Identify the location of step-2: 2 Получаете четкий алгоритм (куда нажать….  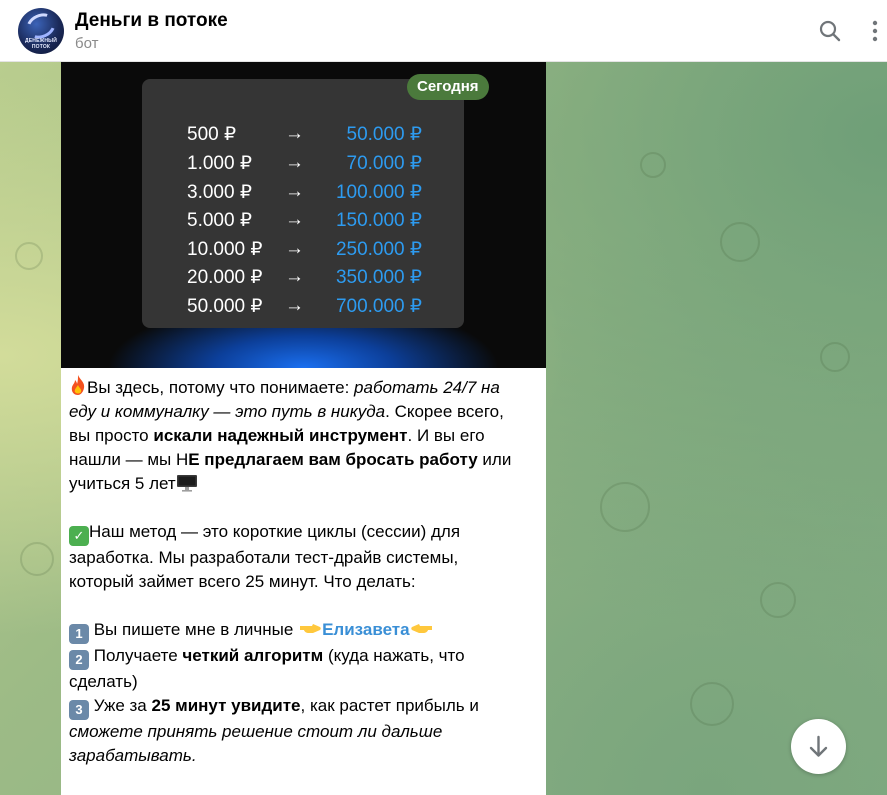
(304, 657).